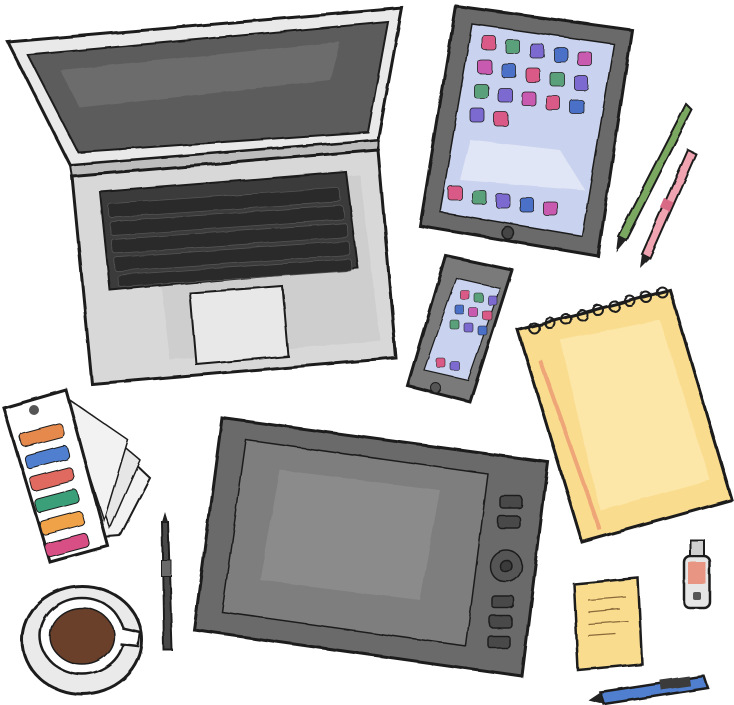 Image resolution: width=734 pixels, height=705 pixels. I want to click on smartphone-icon, so click(460, 329).